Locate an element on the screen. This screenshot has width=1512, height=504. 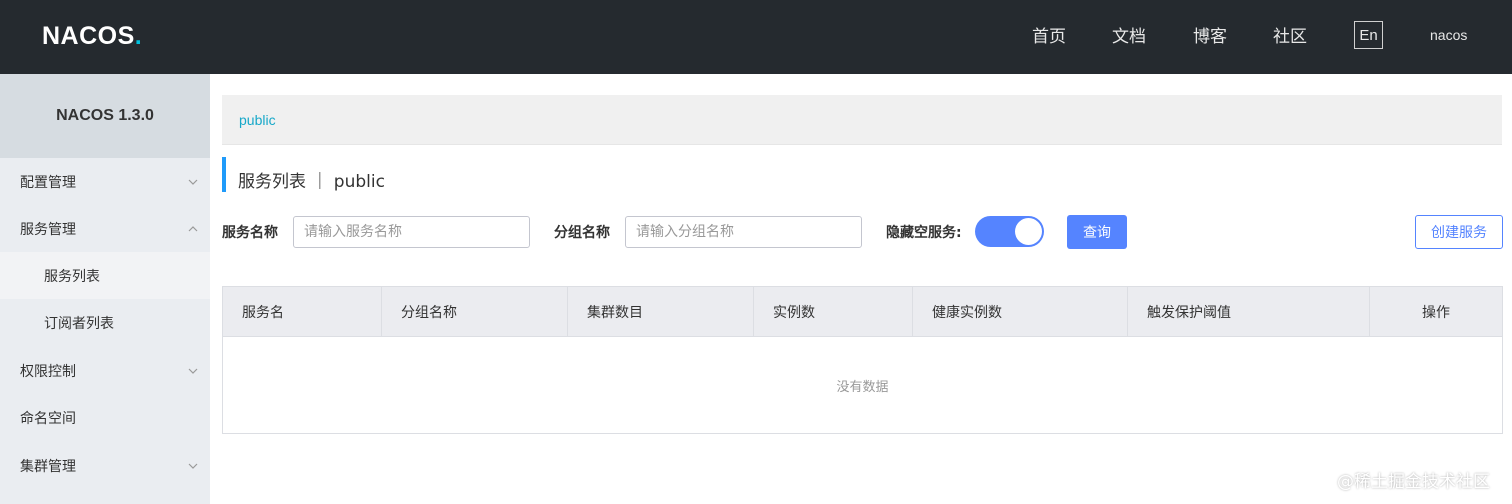
table-header: 服务名 分组名称 集群数目 实例数 健康实例数 触发保护阈值 操作 is located at coordinates (862, 312).